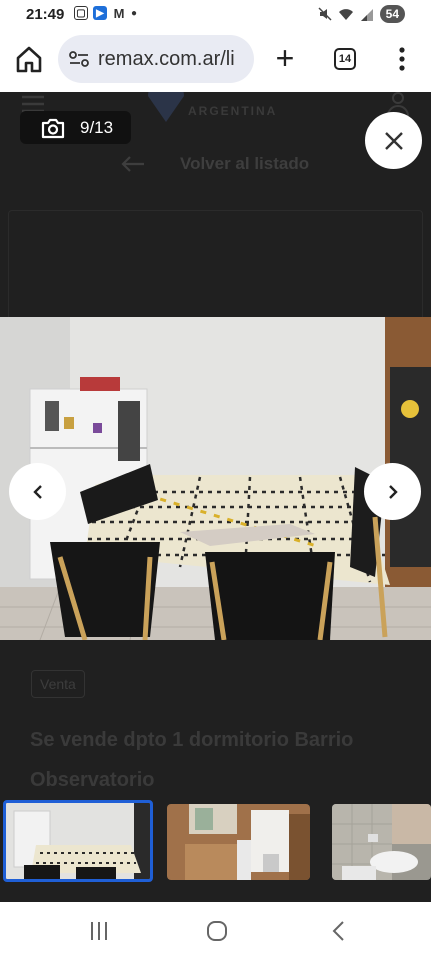 This screenshot has height=960, width=431. Describe the element at coordinates (402, 59) in the screenshot. I see `menu-icon` at that location.